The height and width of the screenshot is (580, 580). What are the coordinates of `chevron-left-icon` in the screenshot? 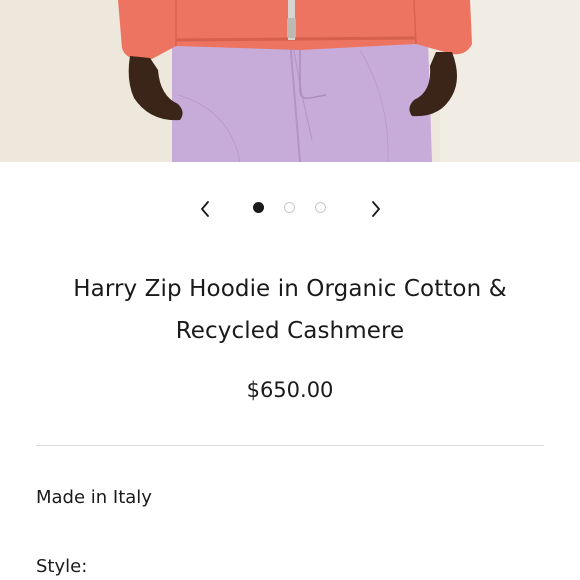 It's located at (205, 209).